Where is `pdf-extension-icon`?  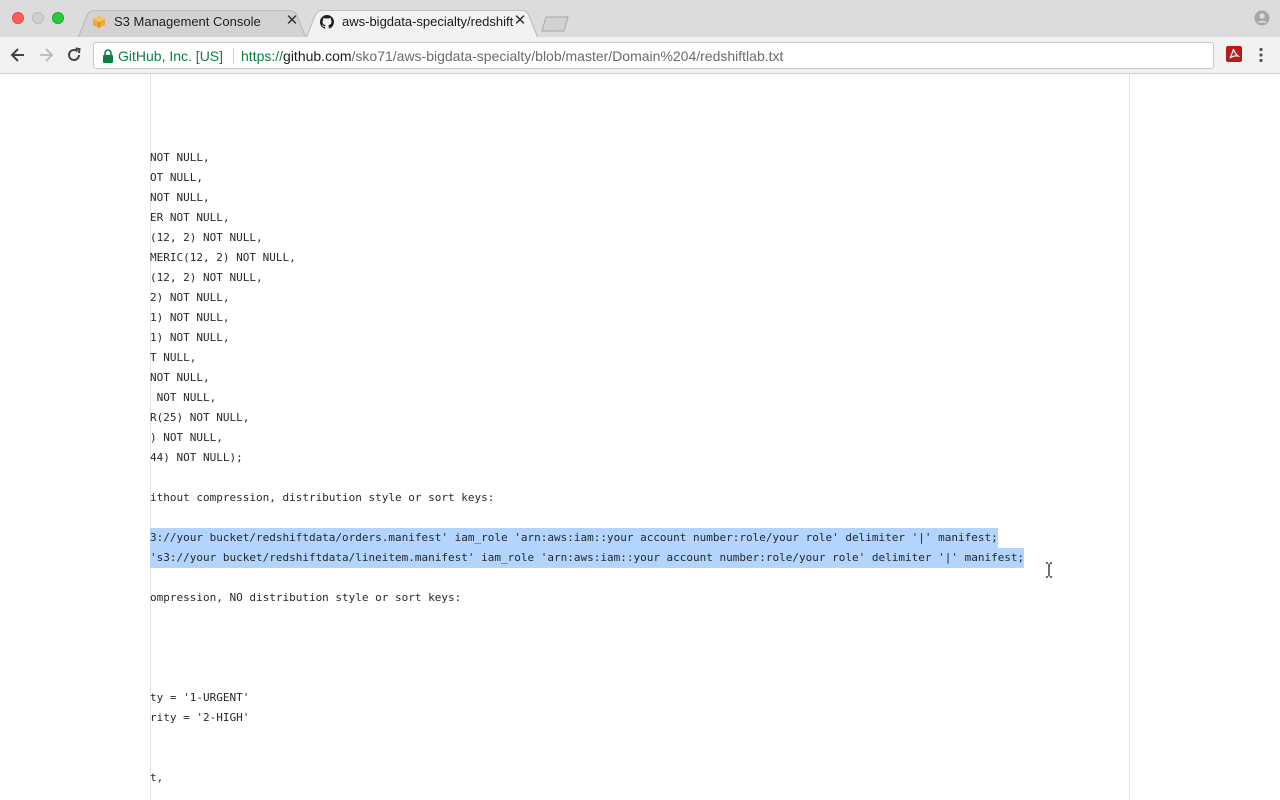
pdf-extension-icon is located at coordinates (1234, 54).